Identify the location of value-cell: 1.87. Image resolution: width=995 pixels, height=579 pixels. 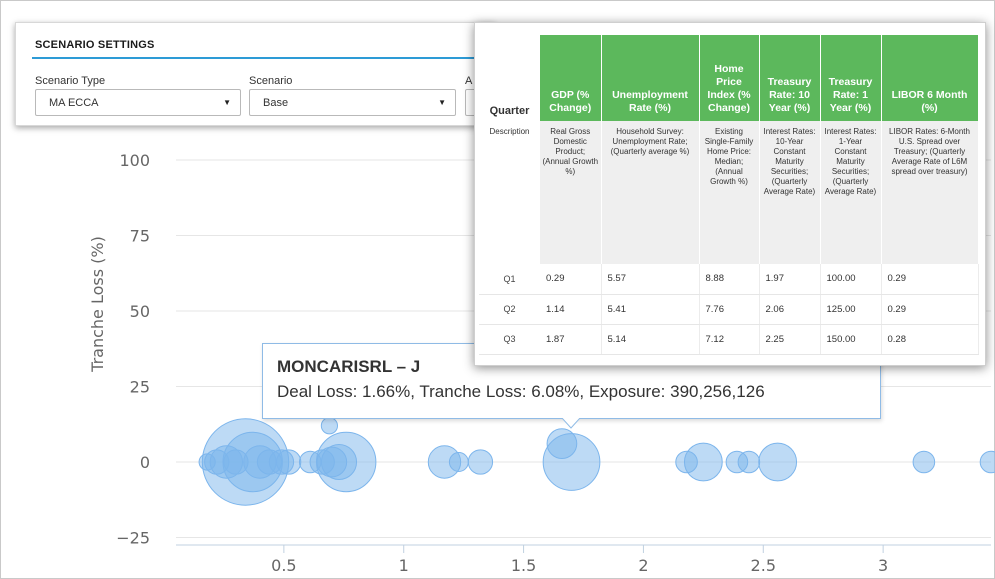
(571, 339).